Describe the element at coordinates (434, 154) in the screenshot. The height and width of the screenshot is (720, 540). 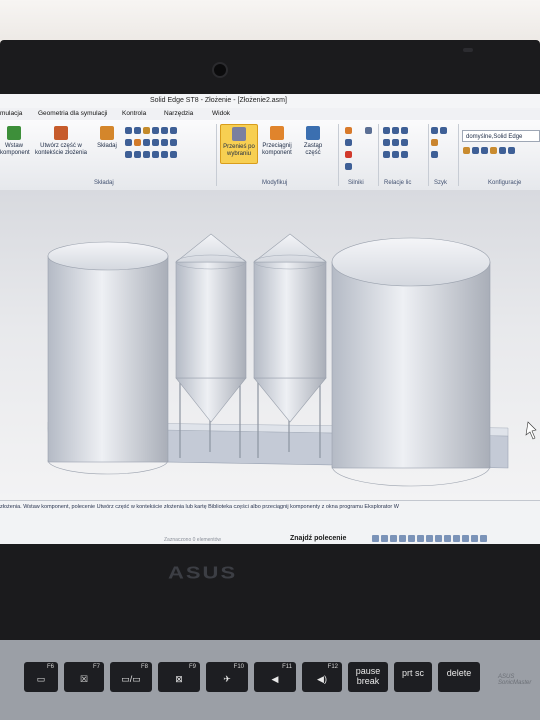
I see `duplicate-icon` at that location.